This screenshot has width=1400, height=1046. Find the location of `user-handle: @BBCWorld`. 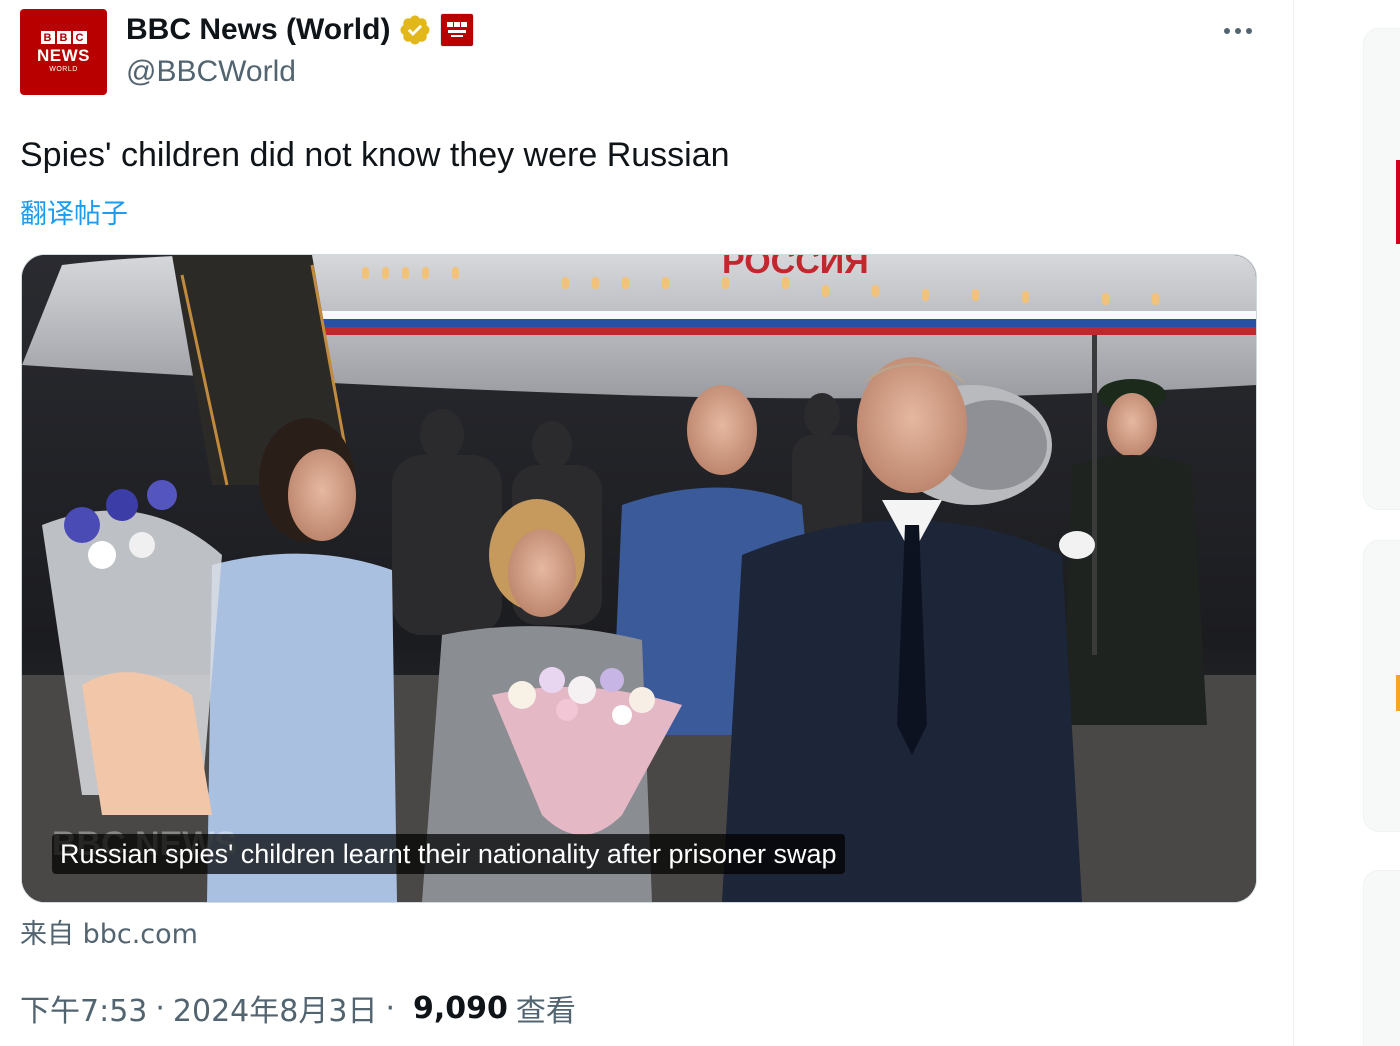

user-handle: @BBCWorld is located at coordinates (211, 72).